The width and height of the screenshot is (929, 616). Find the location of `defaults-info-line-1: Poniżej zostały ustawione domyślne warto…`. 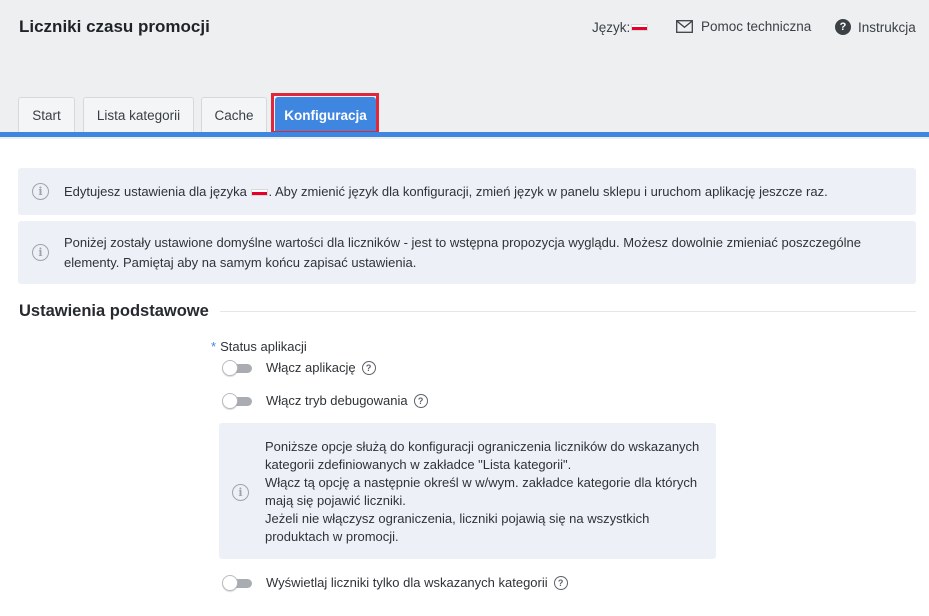

defaults-info-line-1: Poniżej zostały ustawione domyślne warto… is located at coordinates (462, 242).